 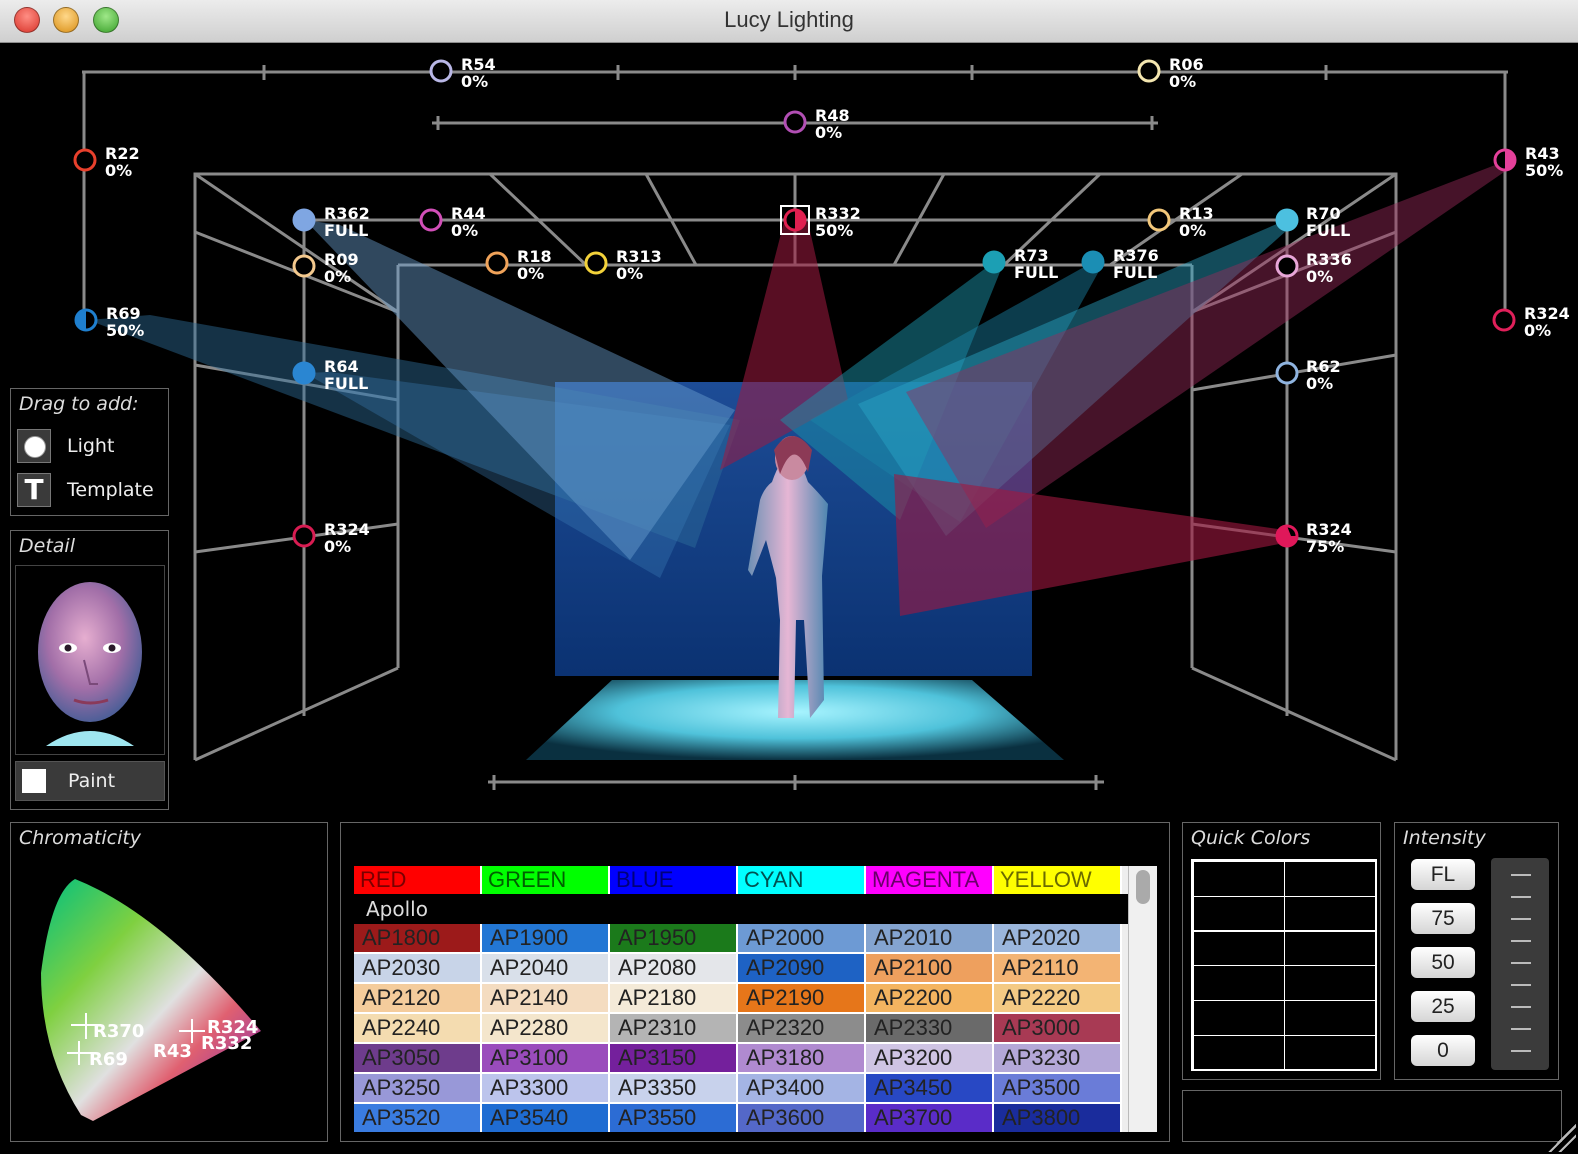 What do you see at coordinates (802, 880) in the screenshot?
I see `header-cyan: CYAN` at bounding box center [802, 880].